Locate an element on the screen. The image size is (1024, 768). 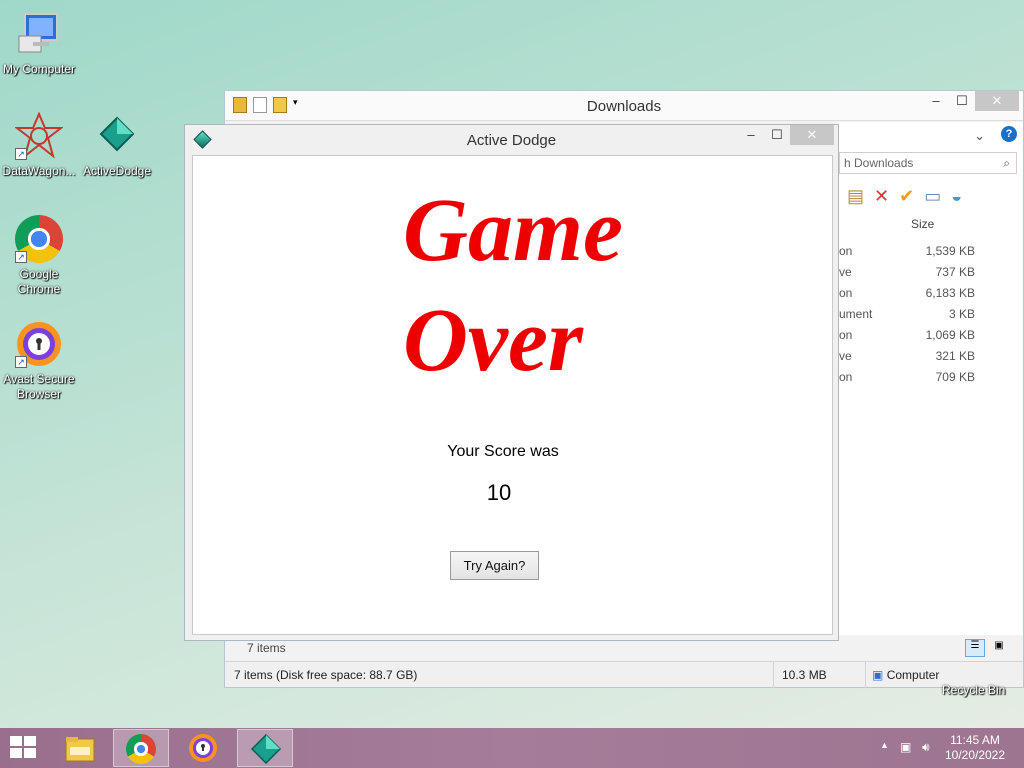
desktop-icon-label: Google Chrome is located at coordinates (39, 281).